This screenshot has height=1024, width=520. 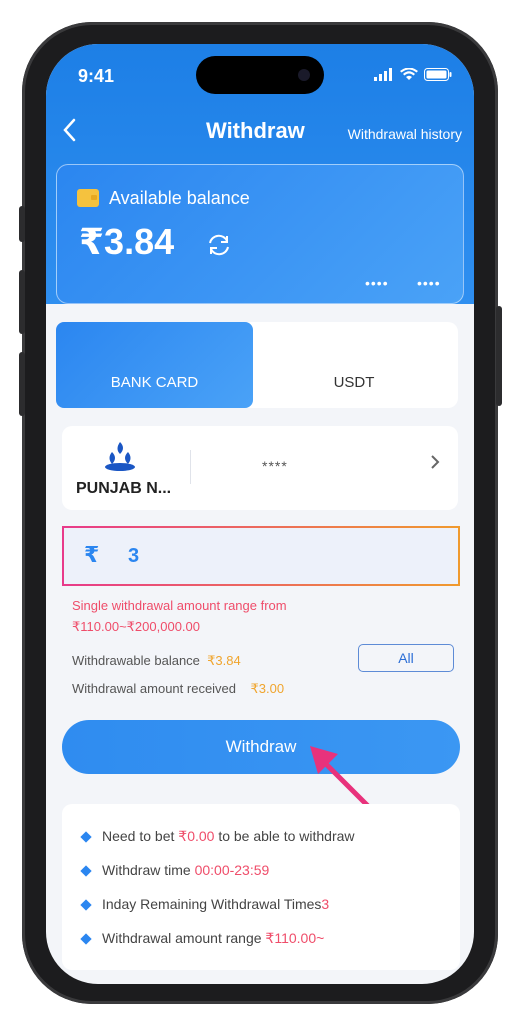 What do you see at coordinates (96, 76) in the screenshot?
I see `status-time: 9:41` at bounding box center [96, 76].